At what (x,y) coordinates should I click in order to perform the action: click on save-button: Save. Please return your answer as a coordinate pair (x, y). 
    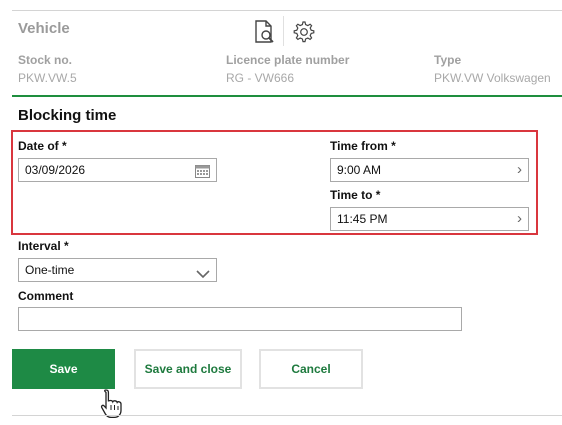
    Looking at the image, I should click on (63, 369).